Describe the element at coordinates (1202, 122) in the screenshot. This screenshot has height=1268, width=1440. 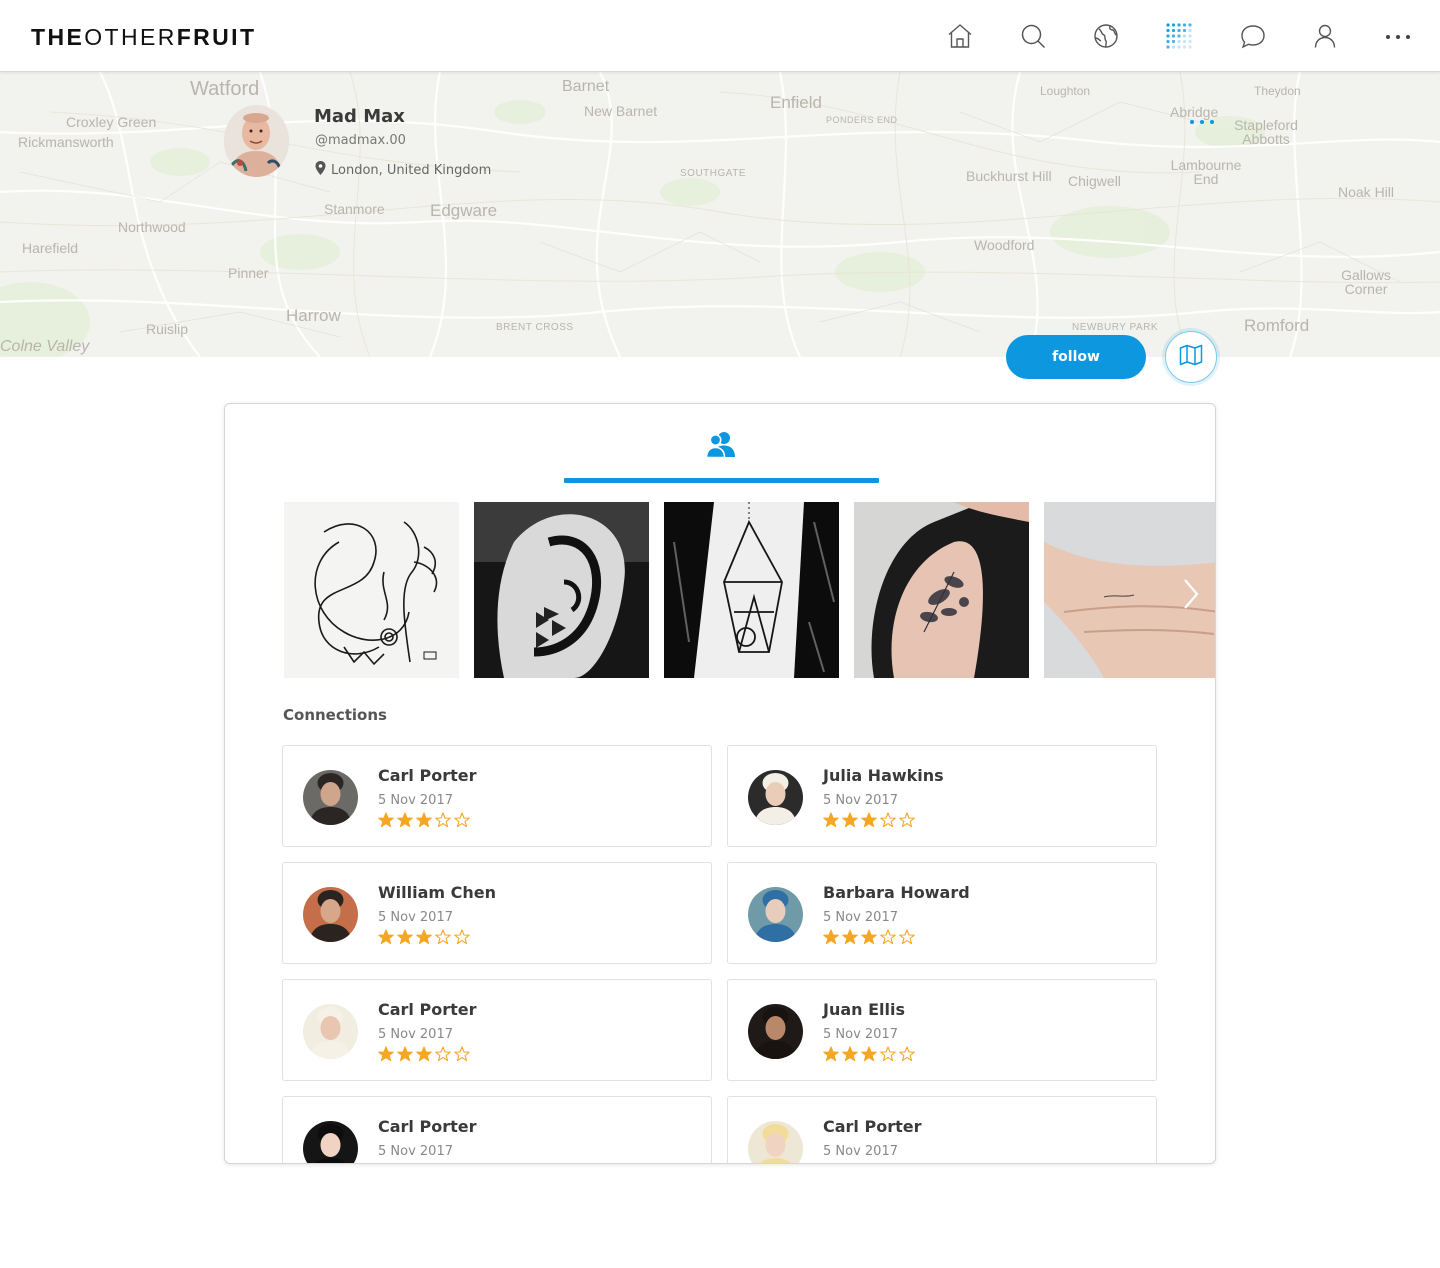
I see `profile-more-icon` at that location.